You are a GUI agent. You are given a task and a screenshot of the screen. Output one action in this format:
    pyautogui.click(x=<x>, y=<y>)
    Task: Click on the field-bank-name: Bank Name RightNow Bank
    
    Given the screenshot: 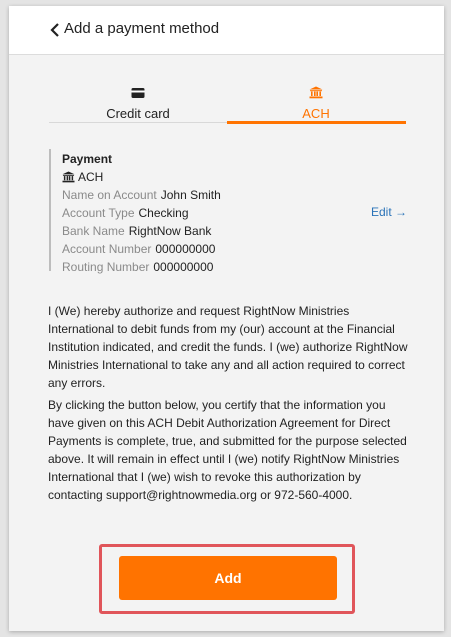 What is the action you would take?
    pyautogui.click(x=136, y=231)
    